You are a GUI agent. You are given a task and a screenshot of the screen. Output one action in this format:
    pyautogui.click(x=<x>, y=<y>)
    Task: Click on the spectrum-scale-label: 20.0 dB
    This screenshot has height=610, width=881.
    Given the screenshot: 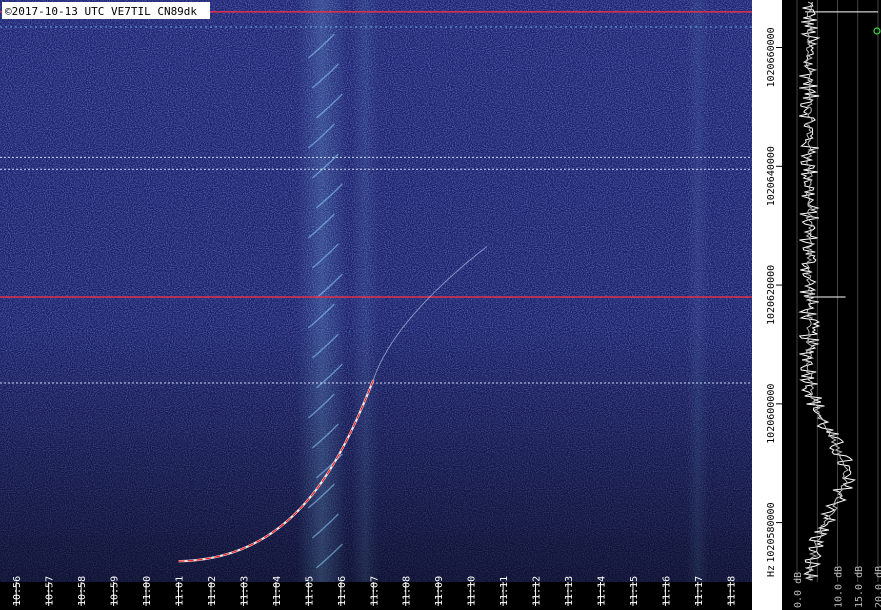 What is the action you would take?
    pyautogui.click(x=877, y=587)
    